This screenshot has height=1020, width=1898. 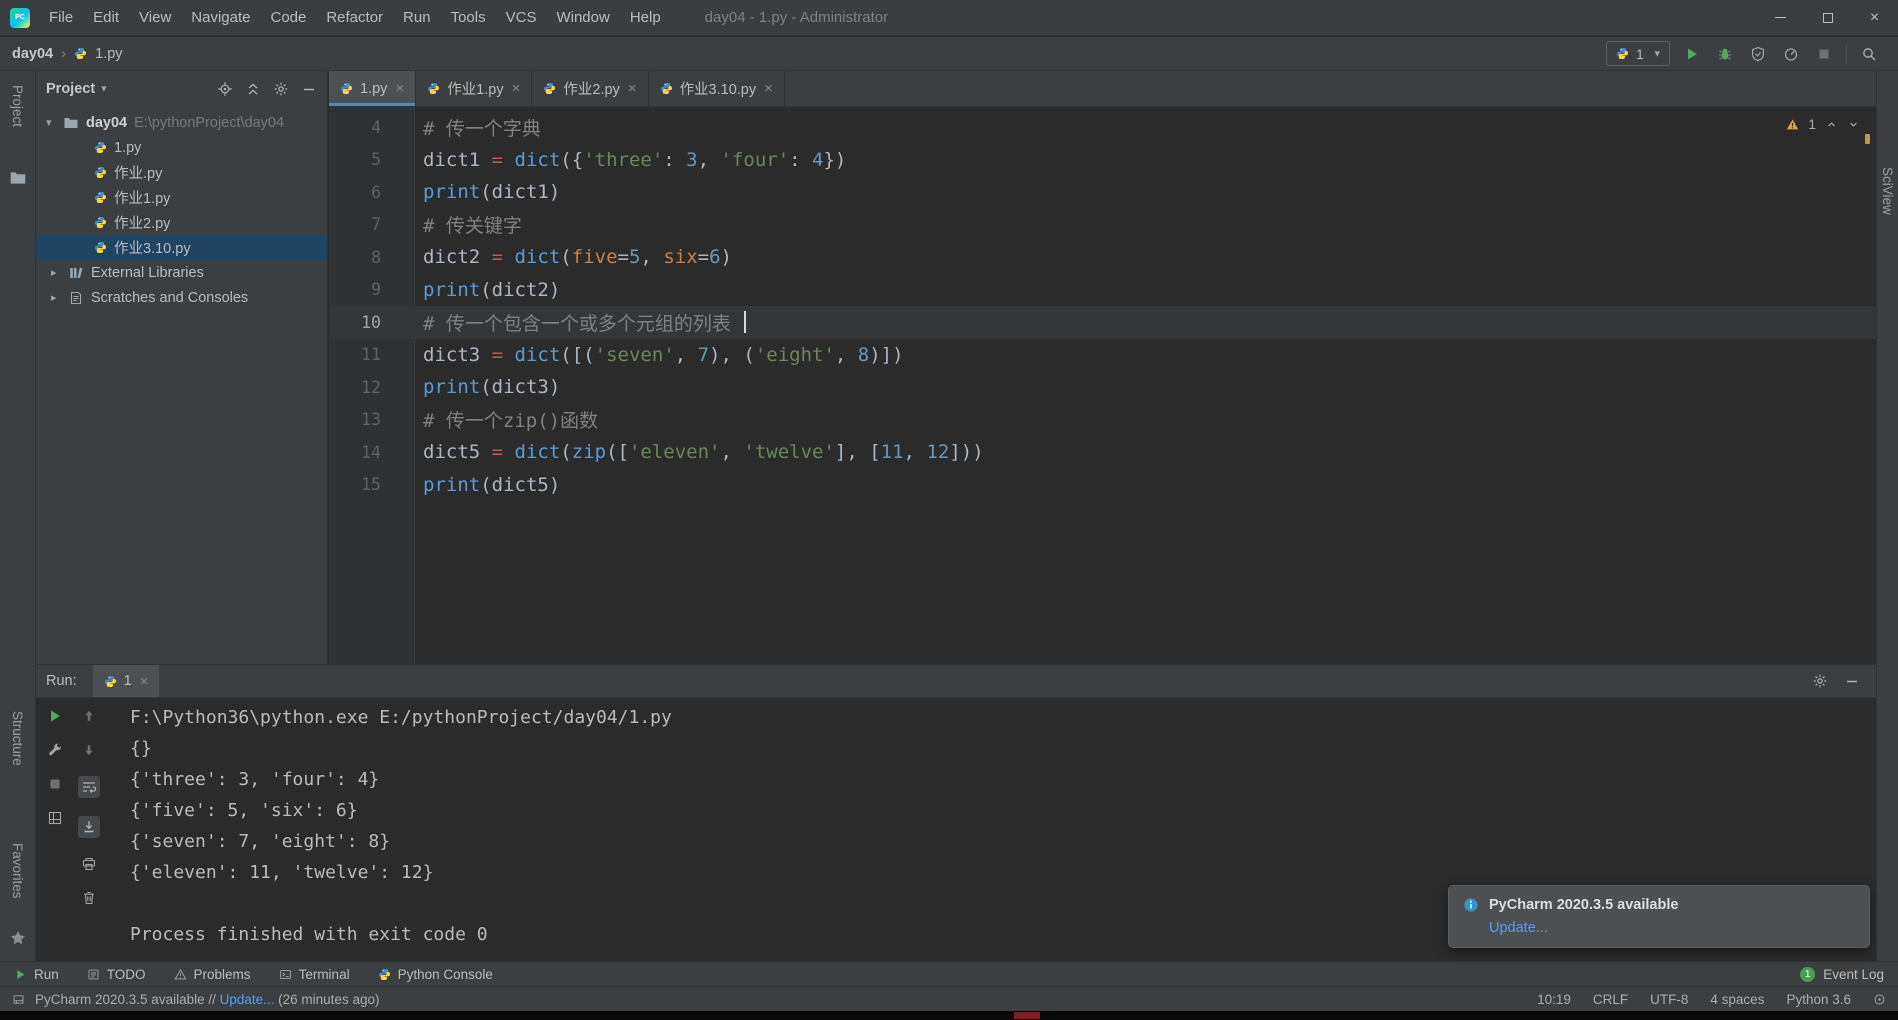 What do you see at coordinates (373, 88) in the screenshot?
I see `editor-tab-0: 1.py ×` at bounding box center [373, 88].